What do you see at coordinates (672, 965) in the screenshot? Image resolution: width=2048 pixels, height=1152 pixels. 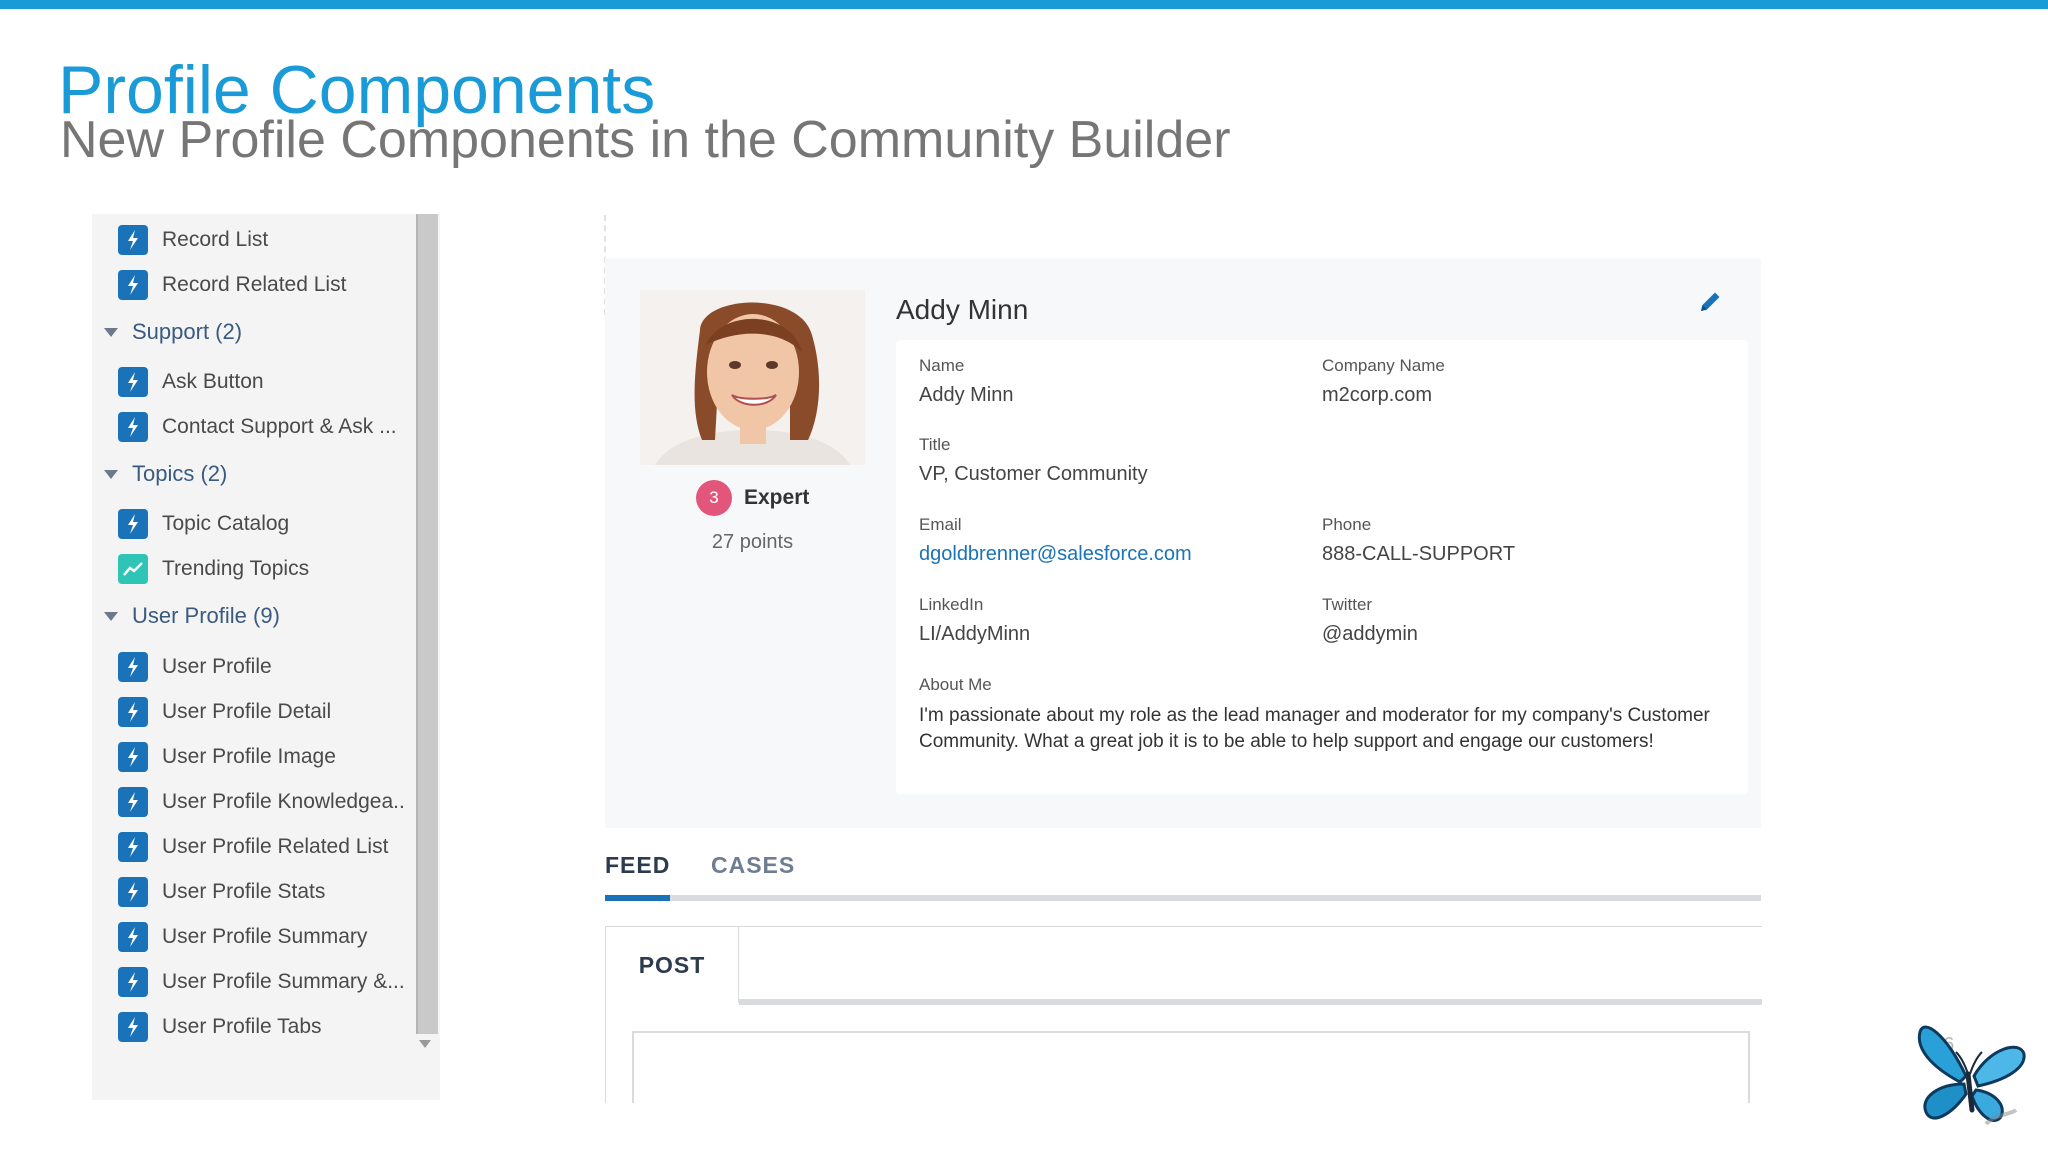 I see `post-tab: POST` at bounding box center [672, 965].